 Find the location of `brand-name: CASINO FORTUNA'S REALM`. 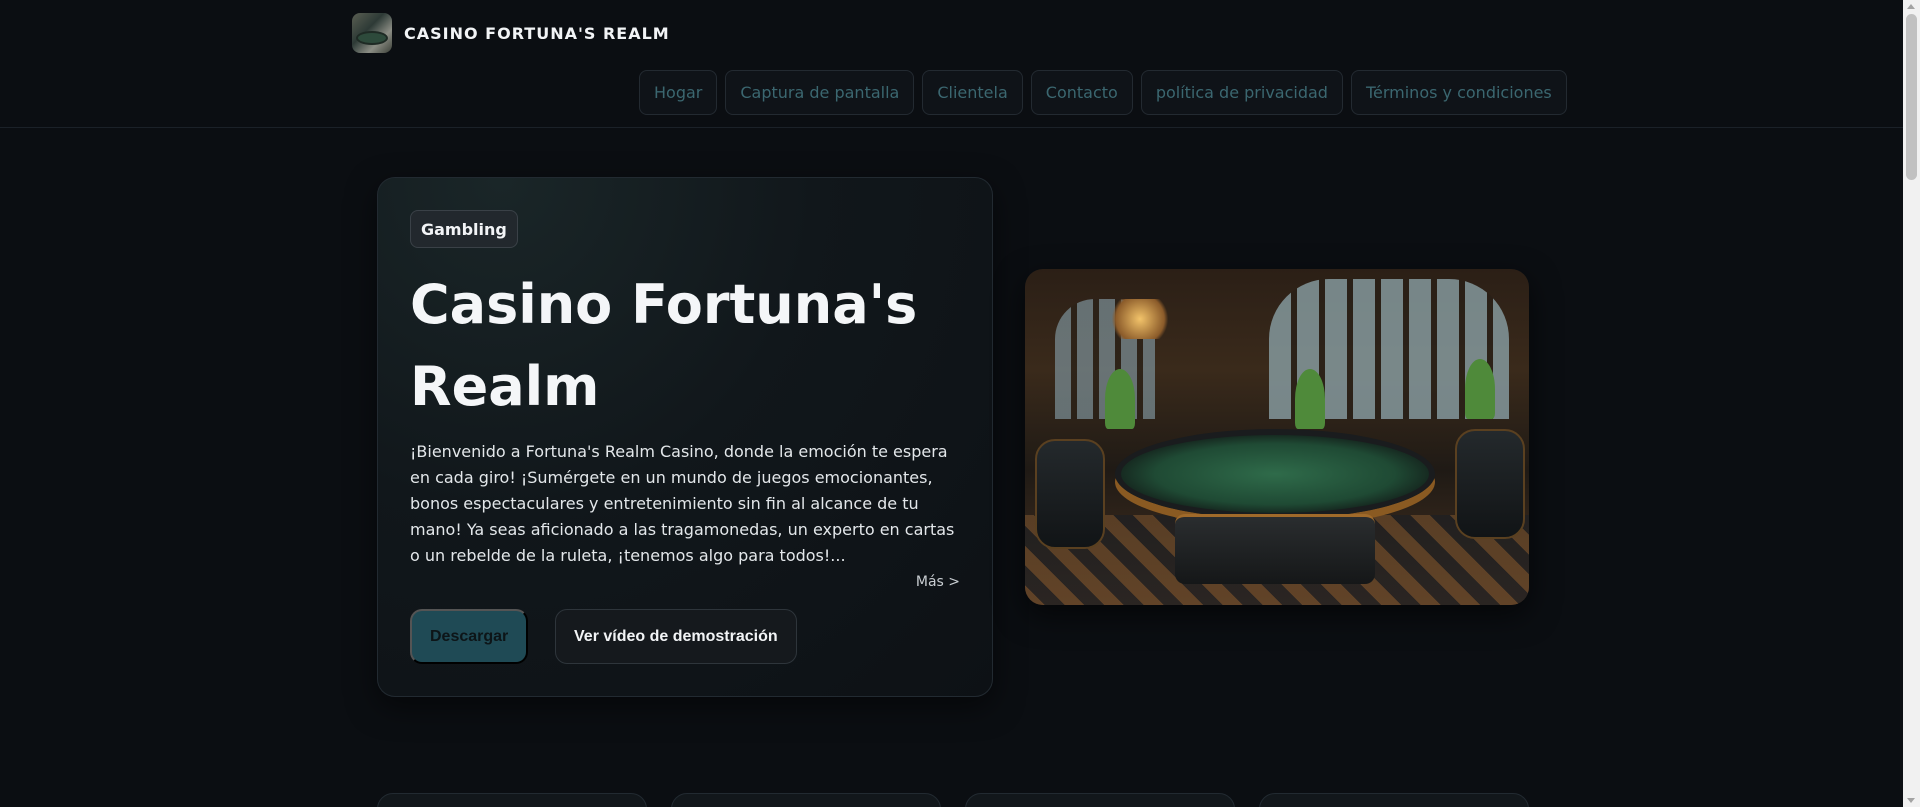

brand-name: CASINO FORTUNA'S REALM is located at coordinates (537, 33).